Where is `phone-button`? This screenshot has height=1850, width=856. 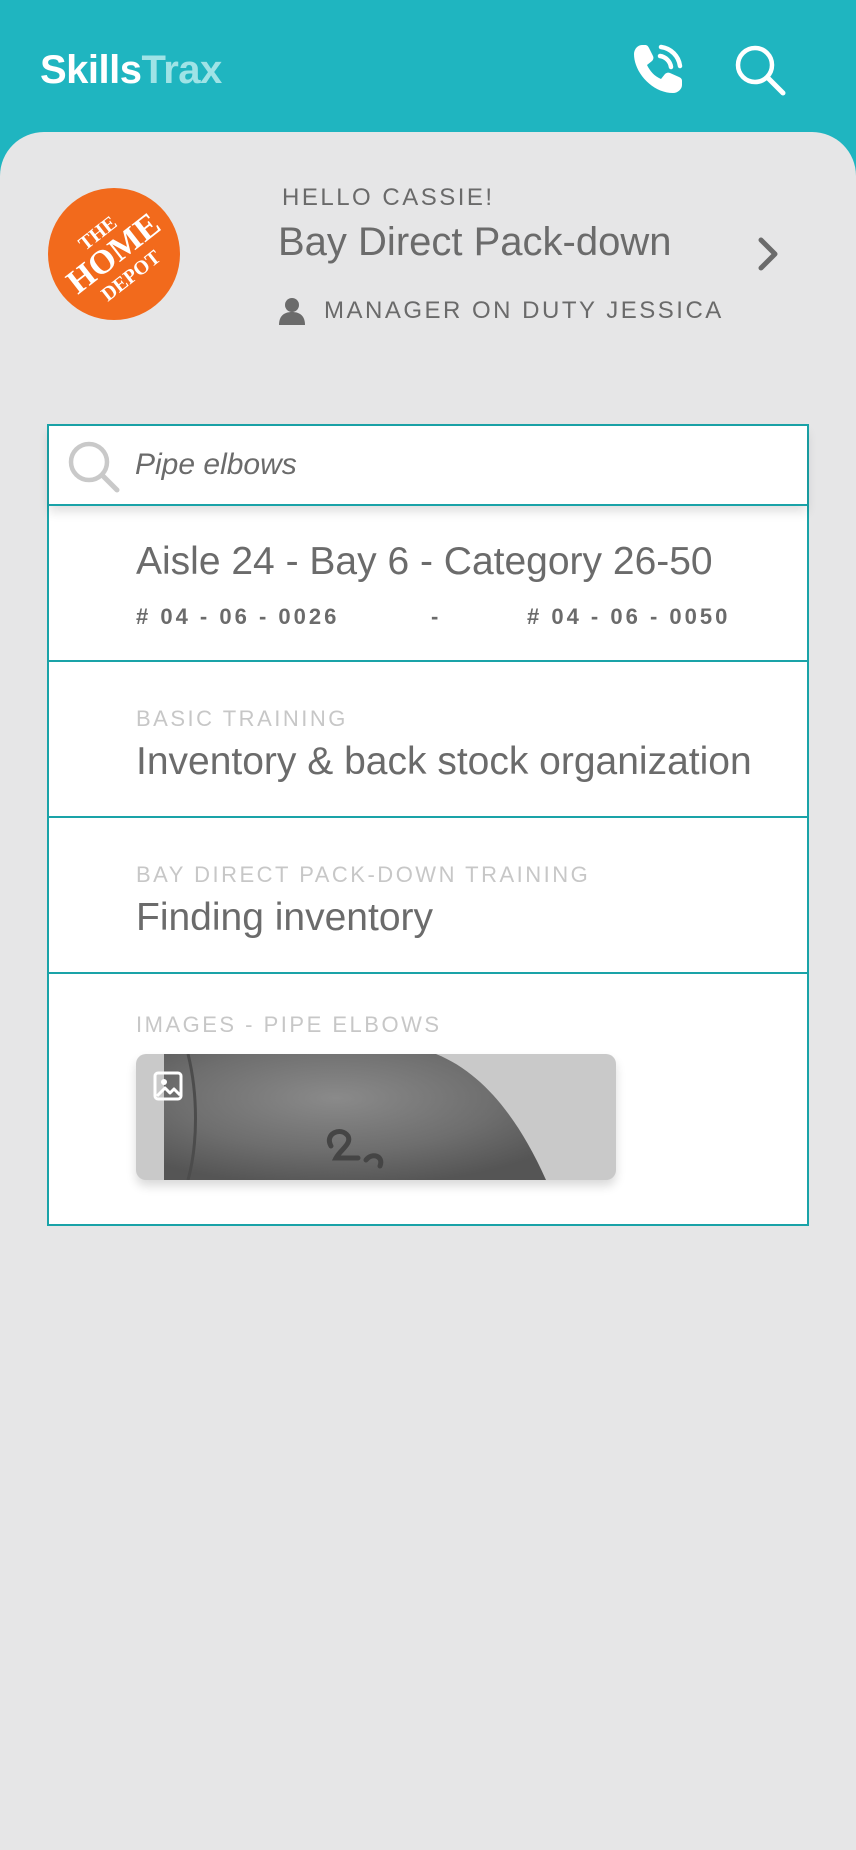 phone-button is located at coordinates (657, 70).